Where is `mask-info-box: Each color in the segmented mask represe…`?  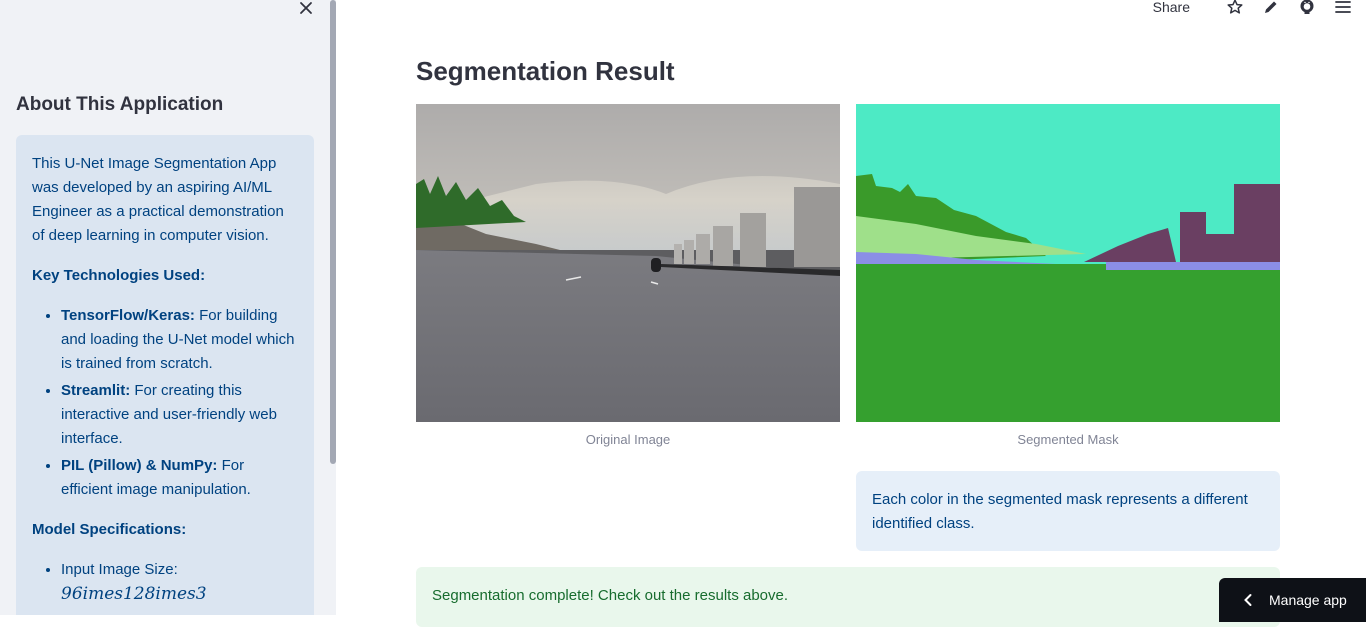
mask-info-box: Each color in the segmented mask represe… is located at coordinates (1068, 511).